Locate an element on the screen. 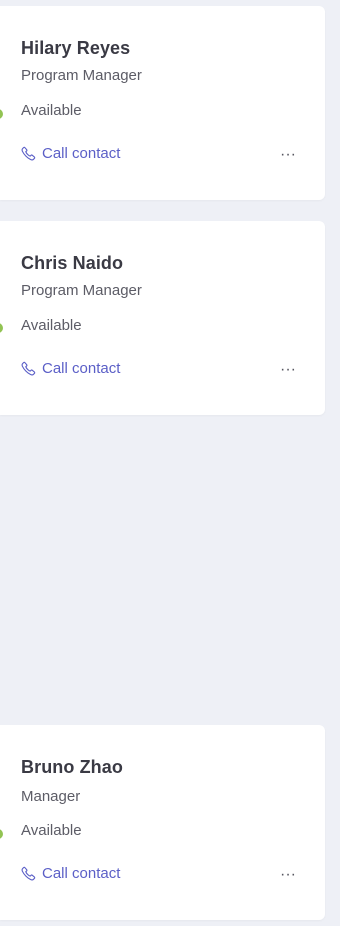 This screenshot has width=340, height=926. contact-name: Bruno Zhao is located at coordinates (72, 767).